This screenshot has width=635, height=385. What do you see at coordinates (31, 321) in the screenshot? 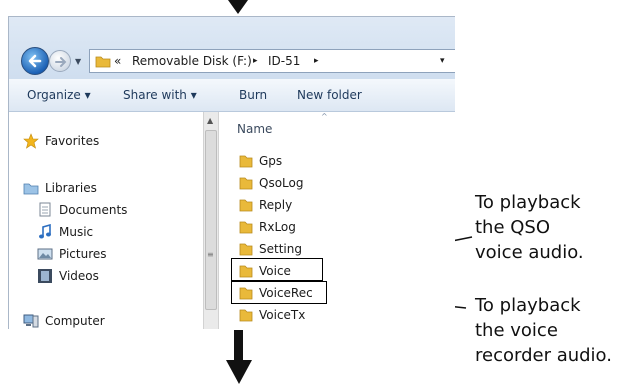
I see `computer-icon` at bounding box center [31, 321].